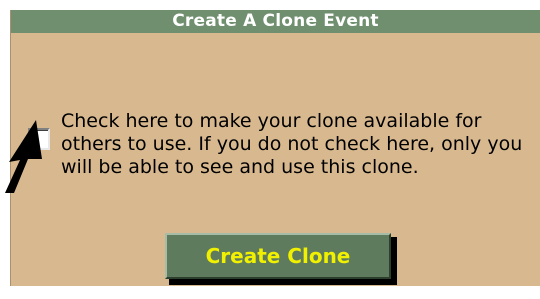 The width and height of the screenshot is (540, 299). What do you see at coordinates (275, 21) in the screenshot?
I see `dialog-title: Create A Clone Event` at bounding box center [275, 21].